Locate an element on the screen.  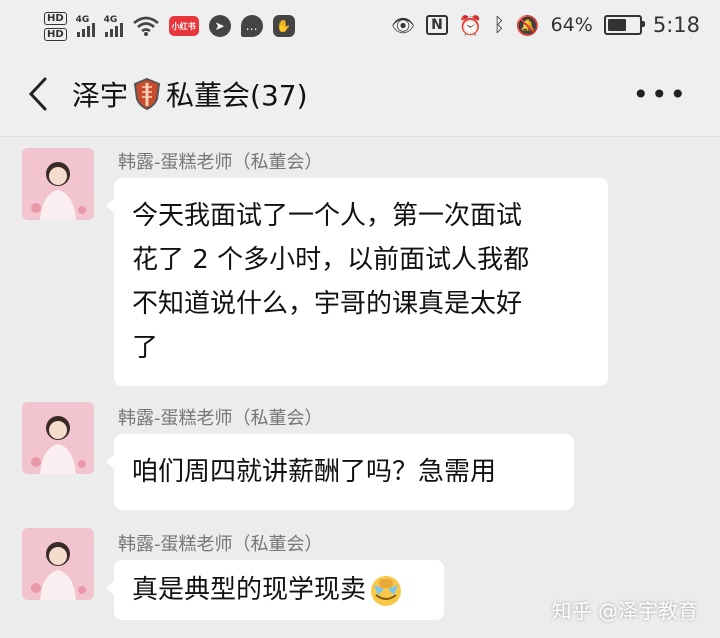
signal-1-label: 4G is located at coordinates (82, 20).